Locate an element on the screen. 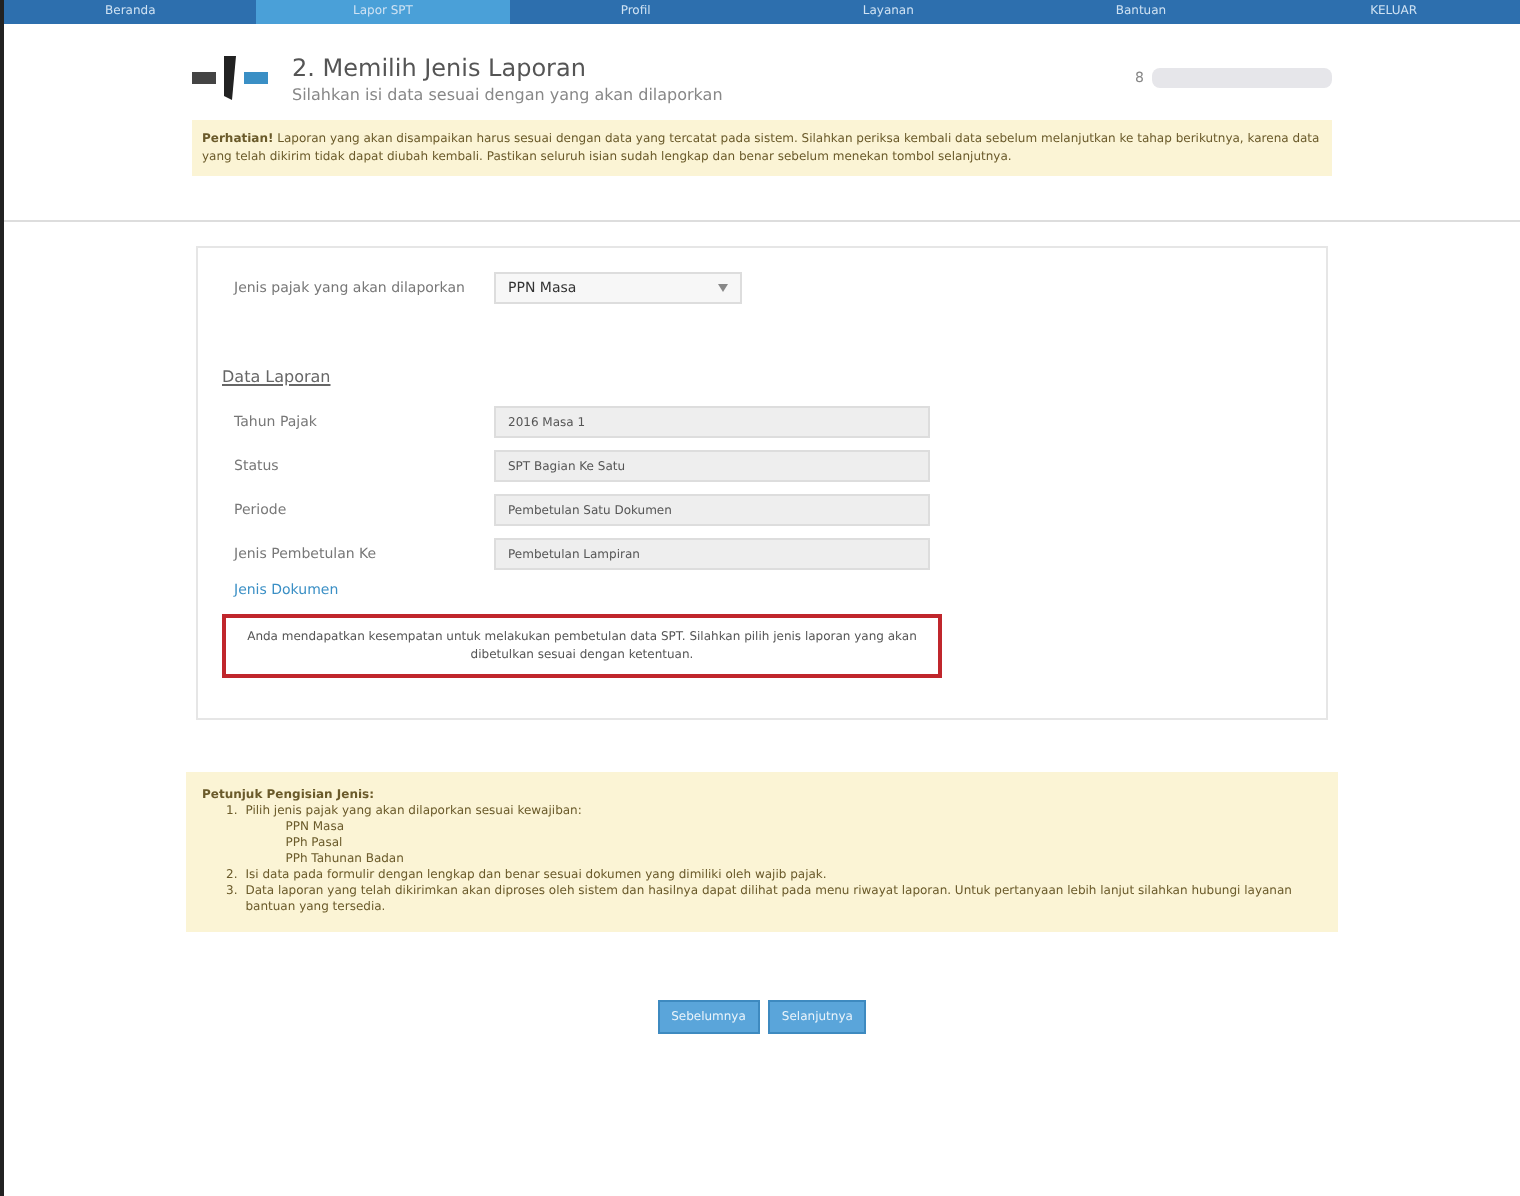  step-title: 2. Memilih Jenis Laporan is located at coordinates (440, 67).